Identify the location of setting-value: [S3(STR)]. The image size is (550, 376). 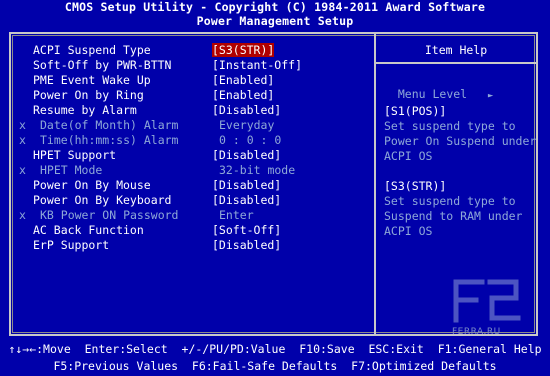
(243, 50).